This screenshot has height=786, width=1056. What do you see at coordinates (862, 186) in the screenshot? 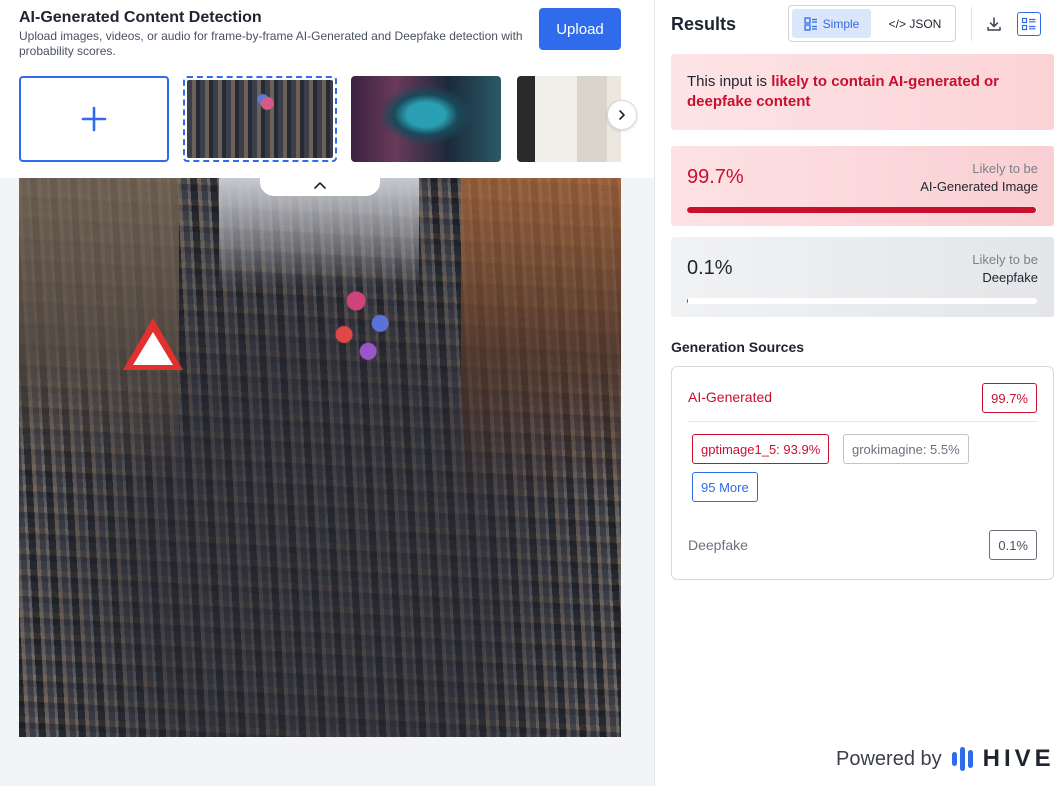
I see `ai-generated-probability-card: 99.7% Likely to be AI-Generated Image` at bounding box center [862, 186].